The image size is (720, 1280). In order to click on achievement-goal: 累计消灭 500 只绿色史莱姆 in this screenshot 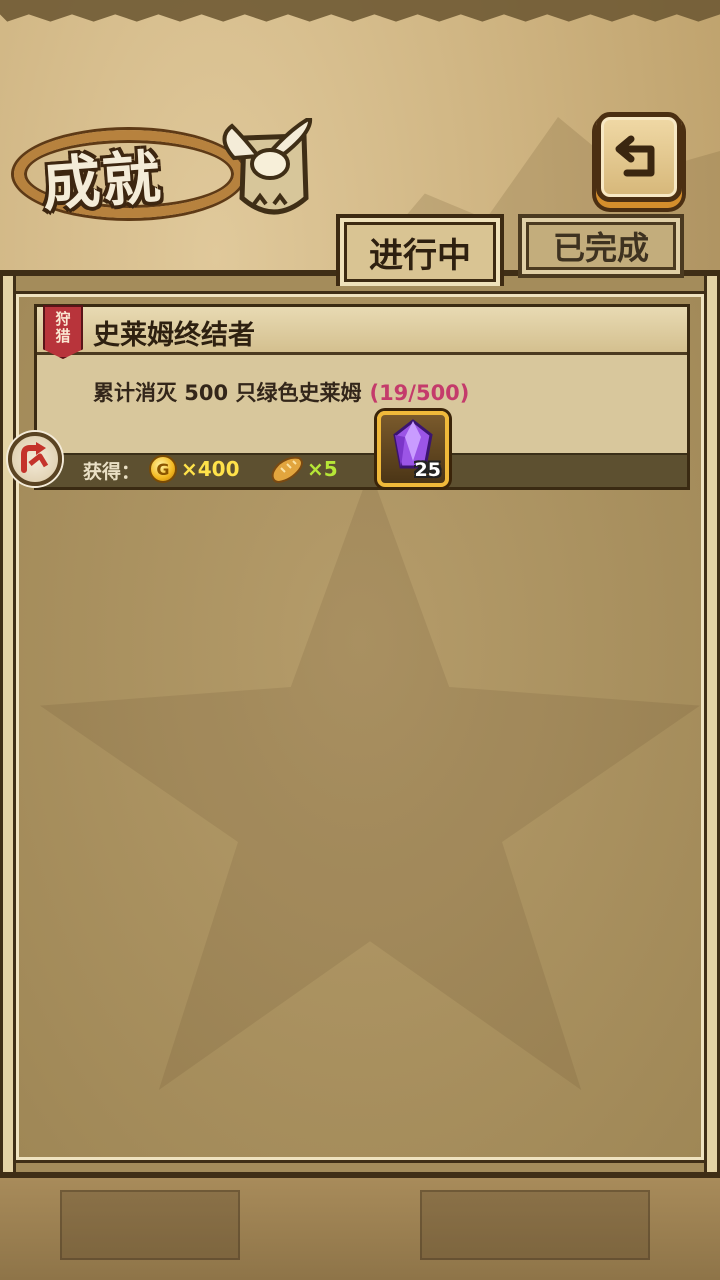, I will do `click(227, 393)`.